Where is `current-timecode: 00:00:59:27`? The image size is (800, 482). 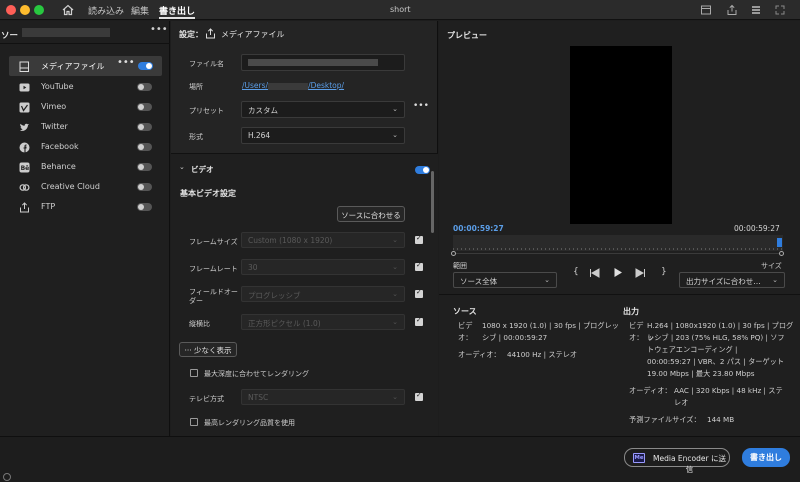
current-timecode: 00:00:59:27 is located at coordinates (478, 228).